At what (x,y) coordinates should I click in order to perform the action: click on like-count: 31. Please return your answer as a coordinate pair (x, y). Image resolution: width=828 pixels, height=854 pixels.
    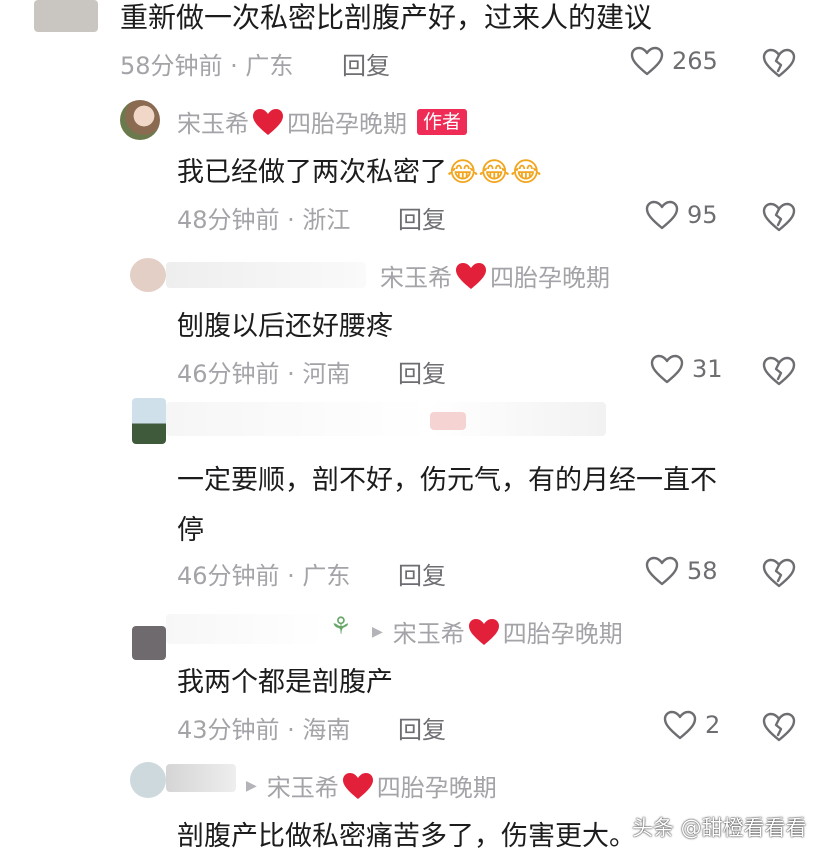
    Looking at the image, I should click on (707, 369).